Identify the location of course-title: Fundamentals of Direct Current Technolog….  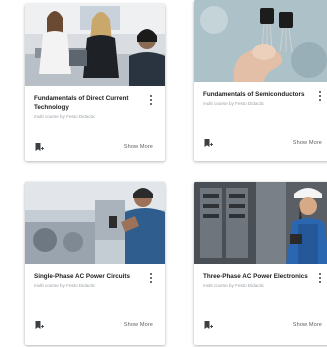
(88, 103).